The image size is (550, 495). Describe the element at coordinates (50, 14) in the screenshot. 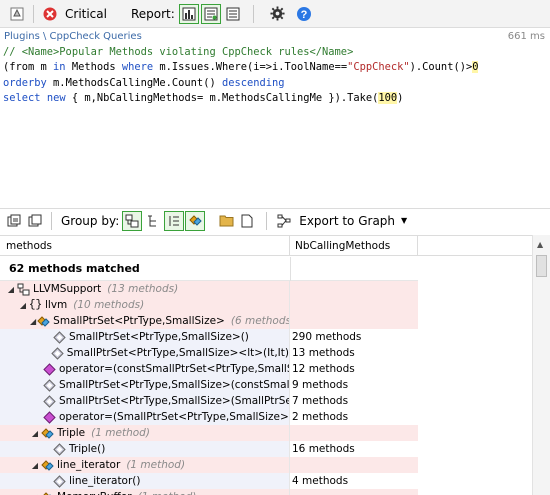

I see `critical-icon` at that location.